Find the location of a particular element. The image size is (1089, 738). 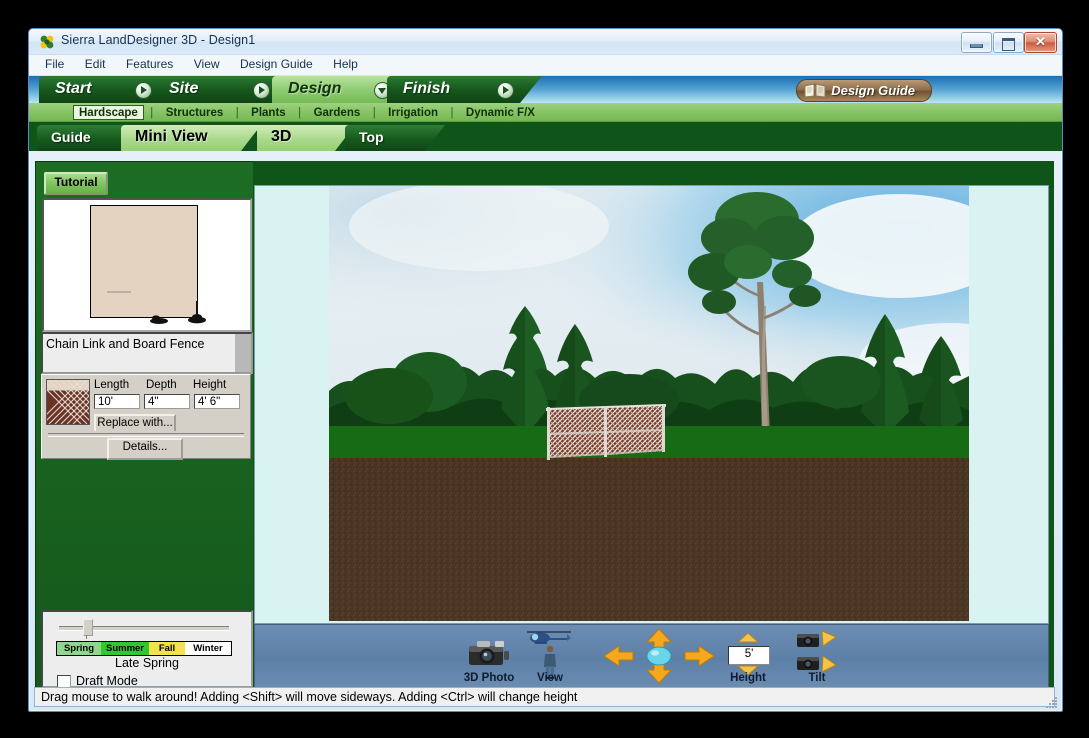

divider is located at coordinates (146, 435).